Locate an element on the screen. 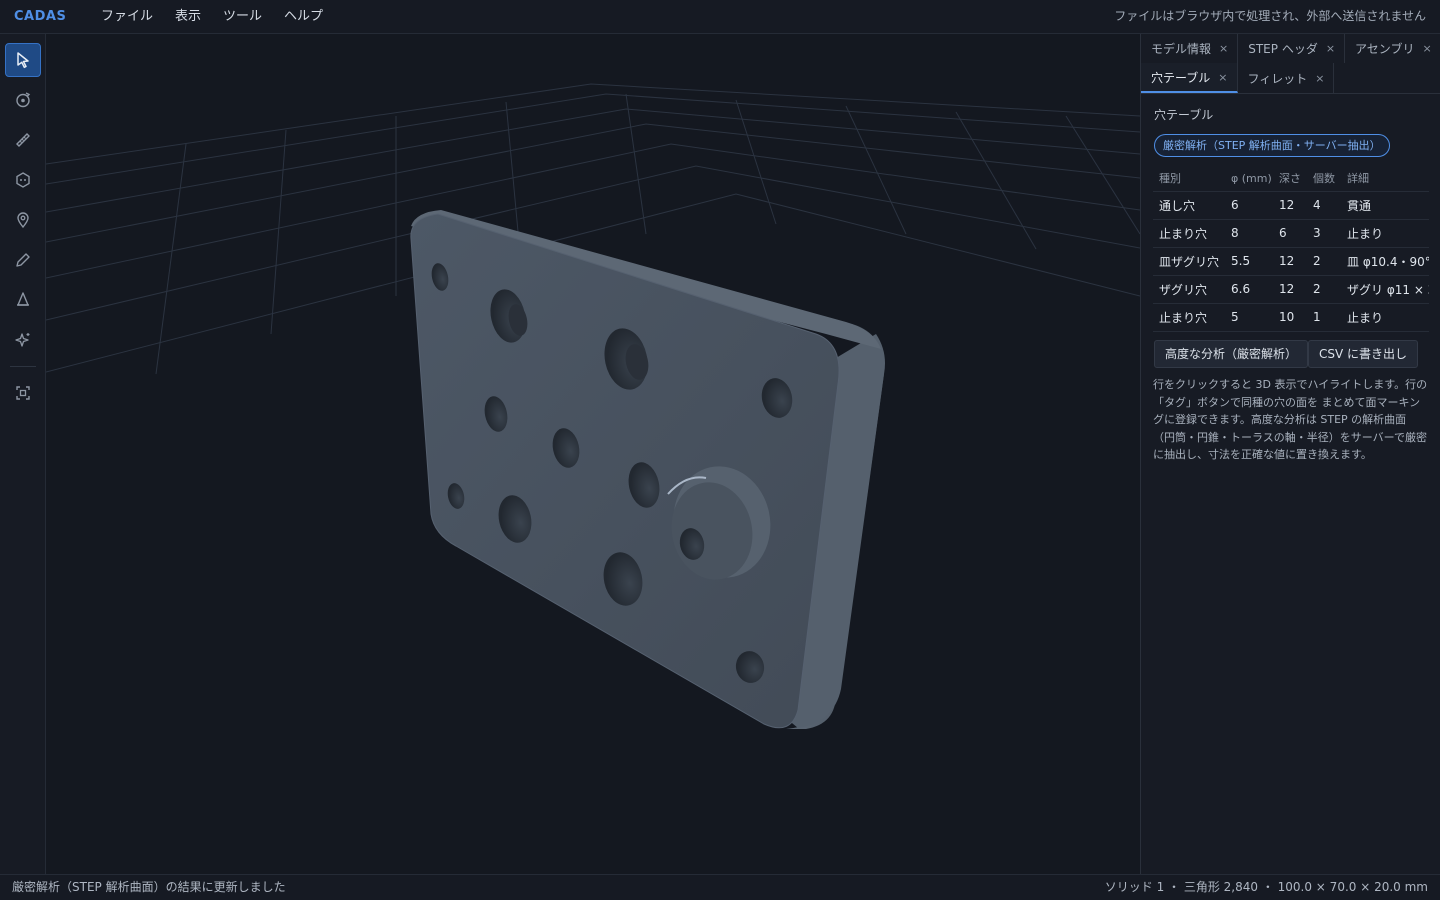 This screenshot has width=1440, height=900. fit-view-button is located at coordinates (23, 393).